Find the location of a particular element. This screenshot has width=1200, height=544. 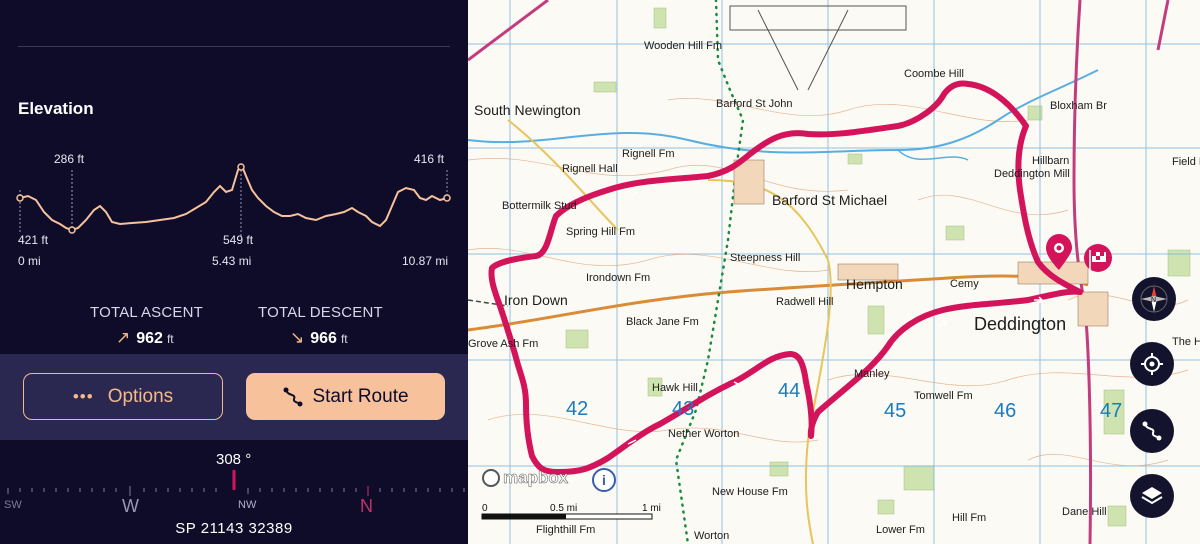

route-button is located at coordinates (1152, 431).